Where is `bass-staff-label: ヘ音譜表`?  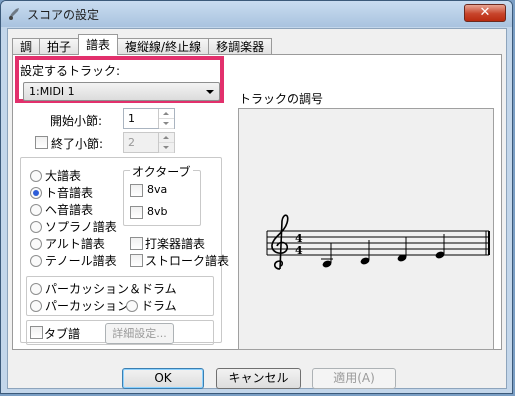
bass-staff-label: ヘ音譜表 is located at coordinates (69, 210).